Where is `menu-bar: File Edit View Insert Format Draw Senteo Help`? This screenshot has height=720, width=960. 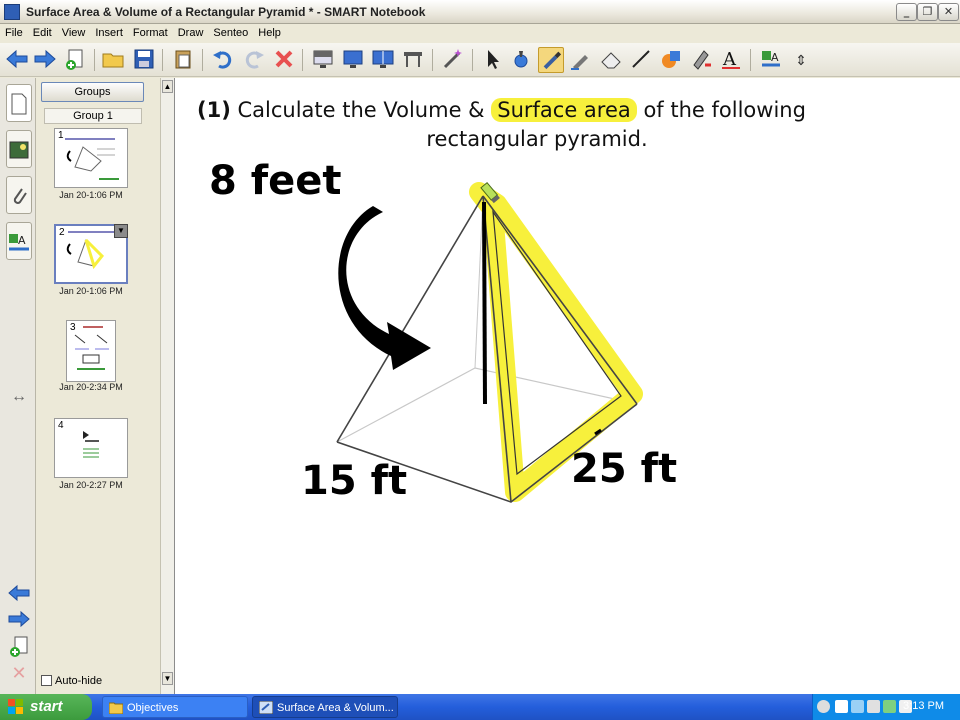
menu-bar: File Edit View Insert Format Draw Senteo Help is located at coordinates (480, 33).